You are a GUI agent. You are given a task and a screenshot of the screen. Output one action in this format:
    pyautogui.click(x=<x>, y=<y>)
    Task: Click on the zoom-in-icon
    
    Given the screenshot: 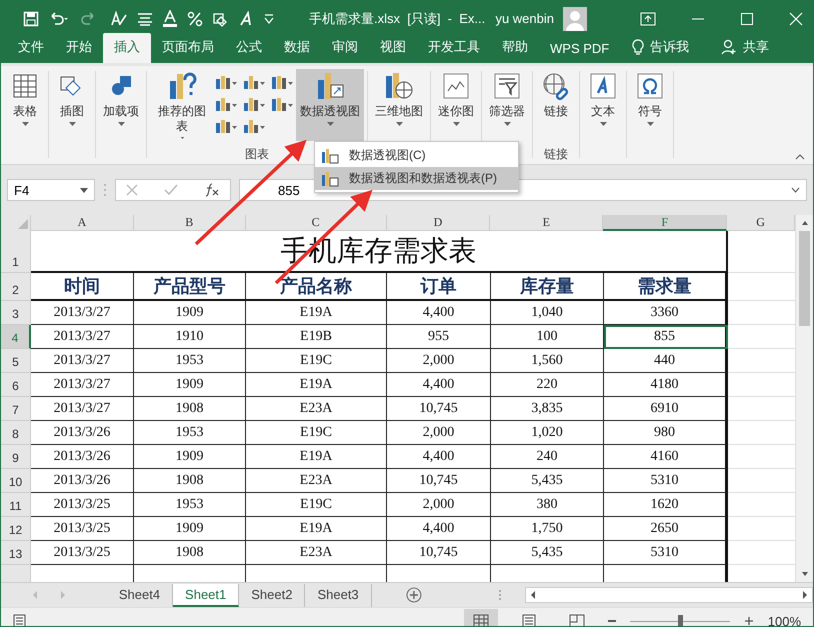 What is the action you would take?
    pyautogui.click(x=749, y=621)
    